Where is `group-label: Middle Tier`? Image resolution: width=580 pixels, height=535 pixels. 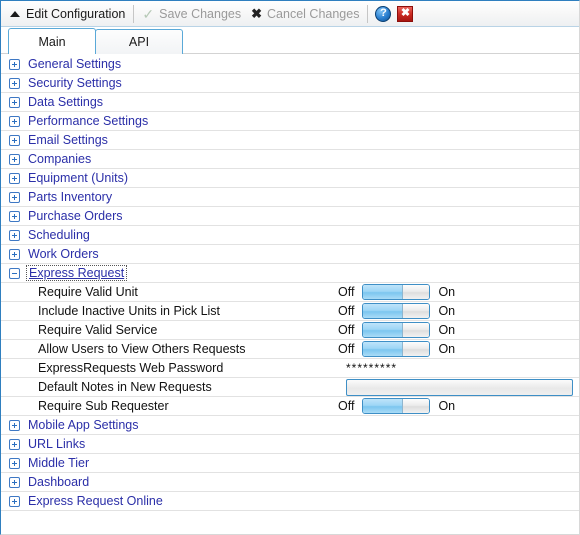 group-label: Middle Tier is located at coordinates (59, 462).